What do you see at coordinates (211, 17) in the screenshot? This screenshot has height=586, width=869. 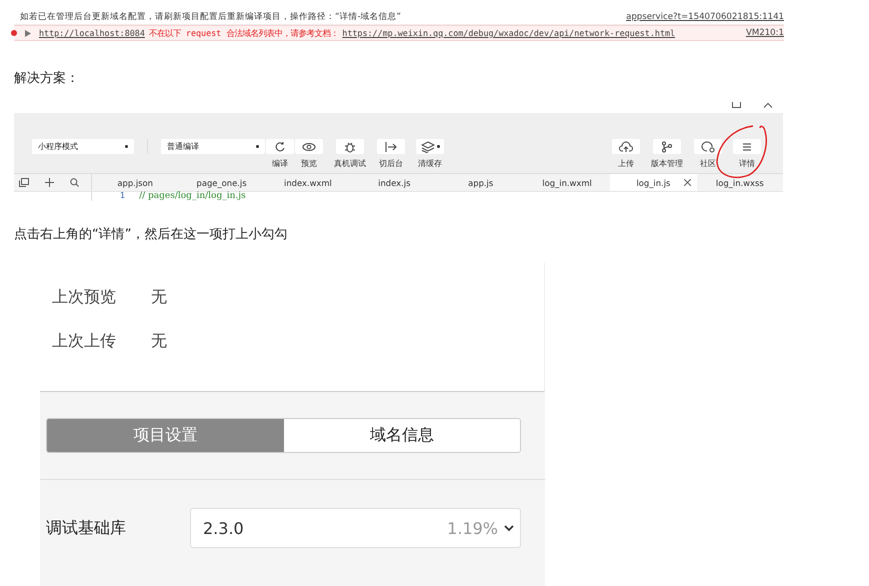 I see `console-message: 如若已在管理后台更新域名配置，请刷新项目配置后重新编译项目，操作路径：“详情-域名信息”` at bounding box center [211, 17].